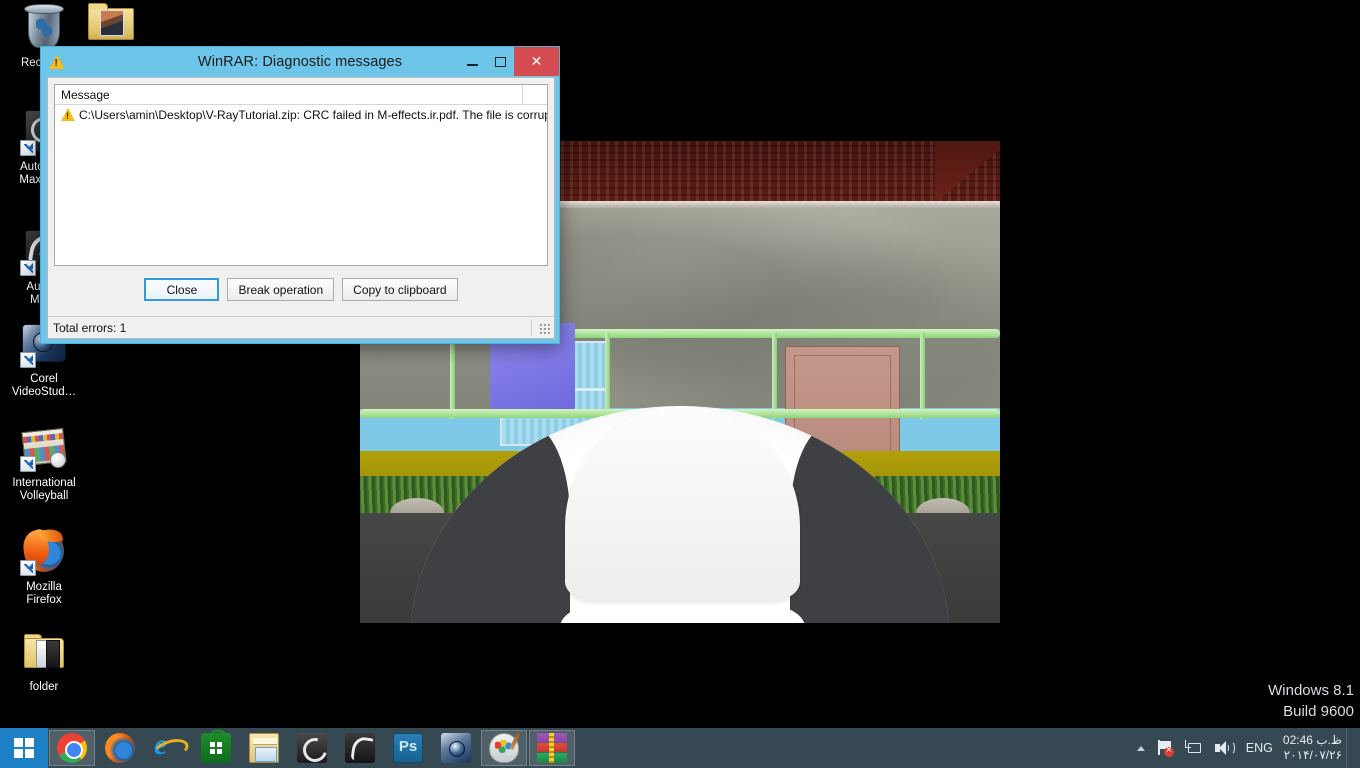 The width and height of the screenshot is (1360, 768). Describe the element at coordinates (98, 6) in the screenshot. I see `folder-tab` at that location.